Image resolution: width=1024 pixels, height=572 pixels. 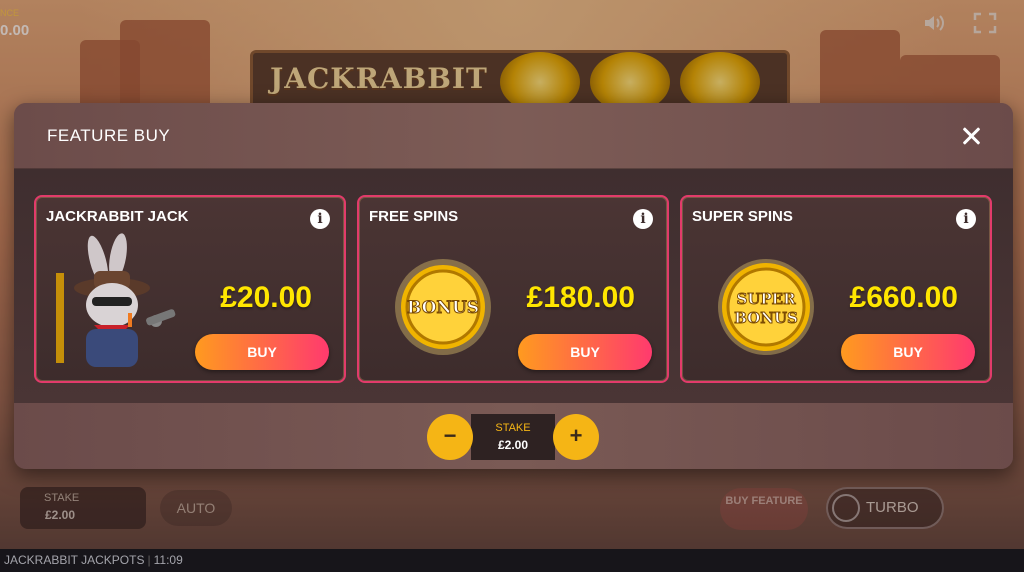 What do you see at coordinates (766, 299) in the screenshot?
I see `coin-text: SUPER` at bounding box center [766, 299].